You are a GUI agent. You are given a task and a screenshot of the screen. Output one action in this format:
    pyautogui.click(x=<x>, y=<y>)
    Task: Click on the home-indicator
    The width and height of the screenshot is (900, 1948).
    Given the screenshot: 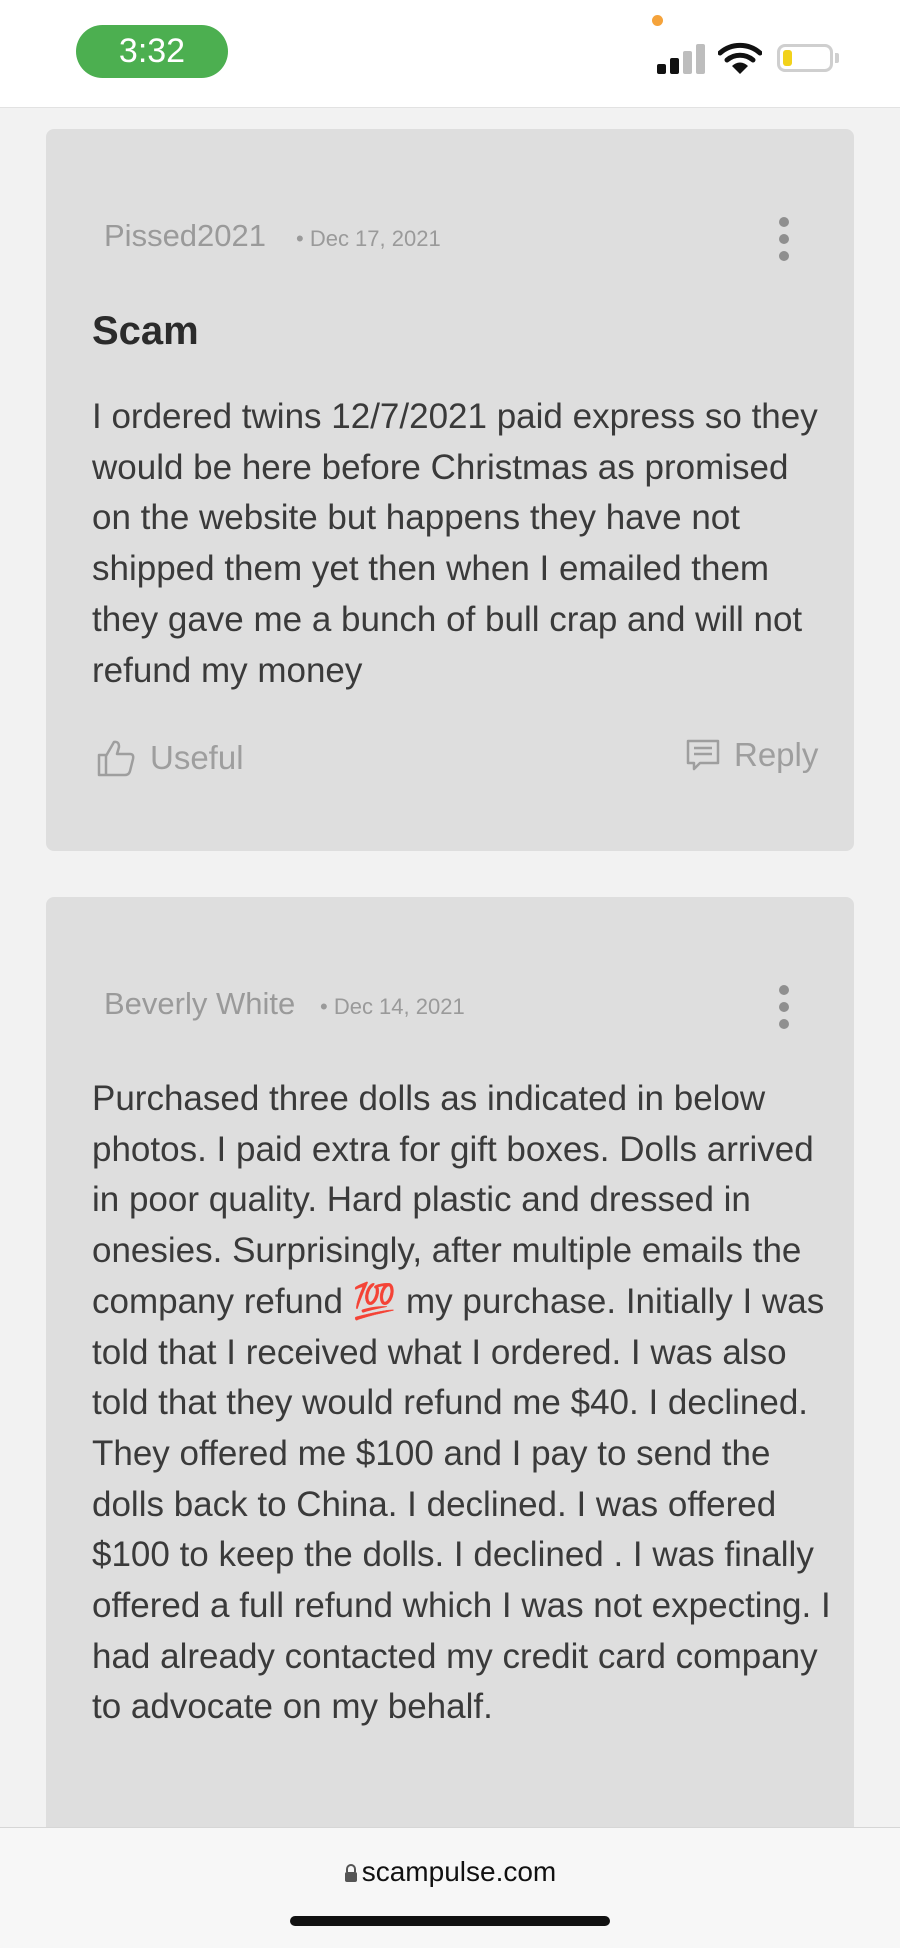 What is the action you would take?
    pyautogui.click(x=450, y=1921)
    